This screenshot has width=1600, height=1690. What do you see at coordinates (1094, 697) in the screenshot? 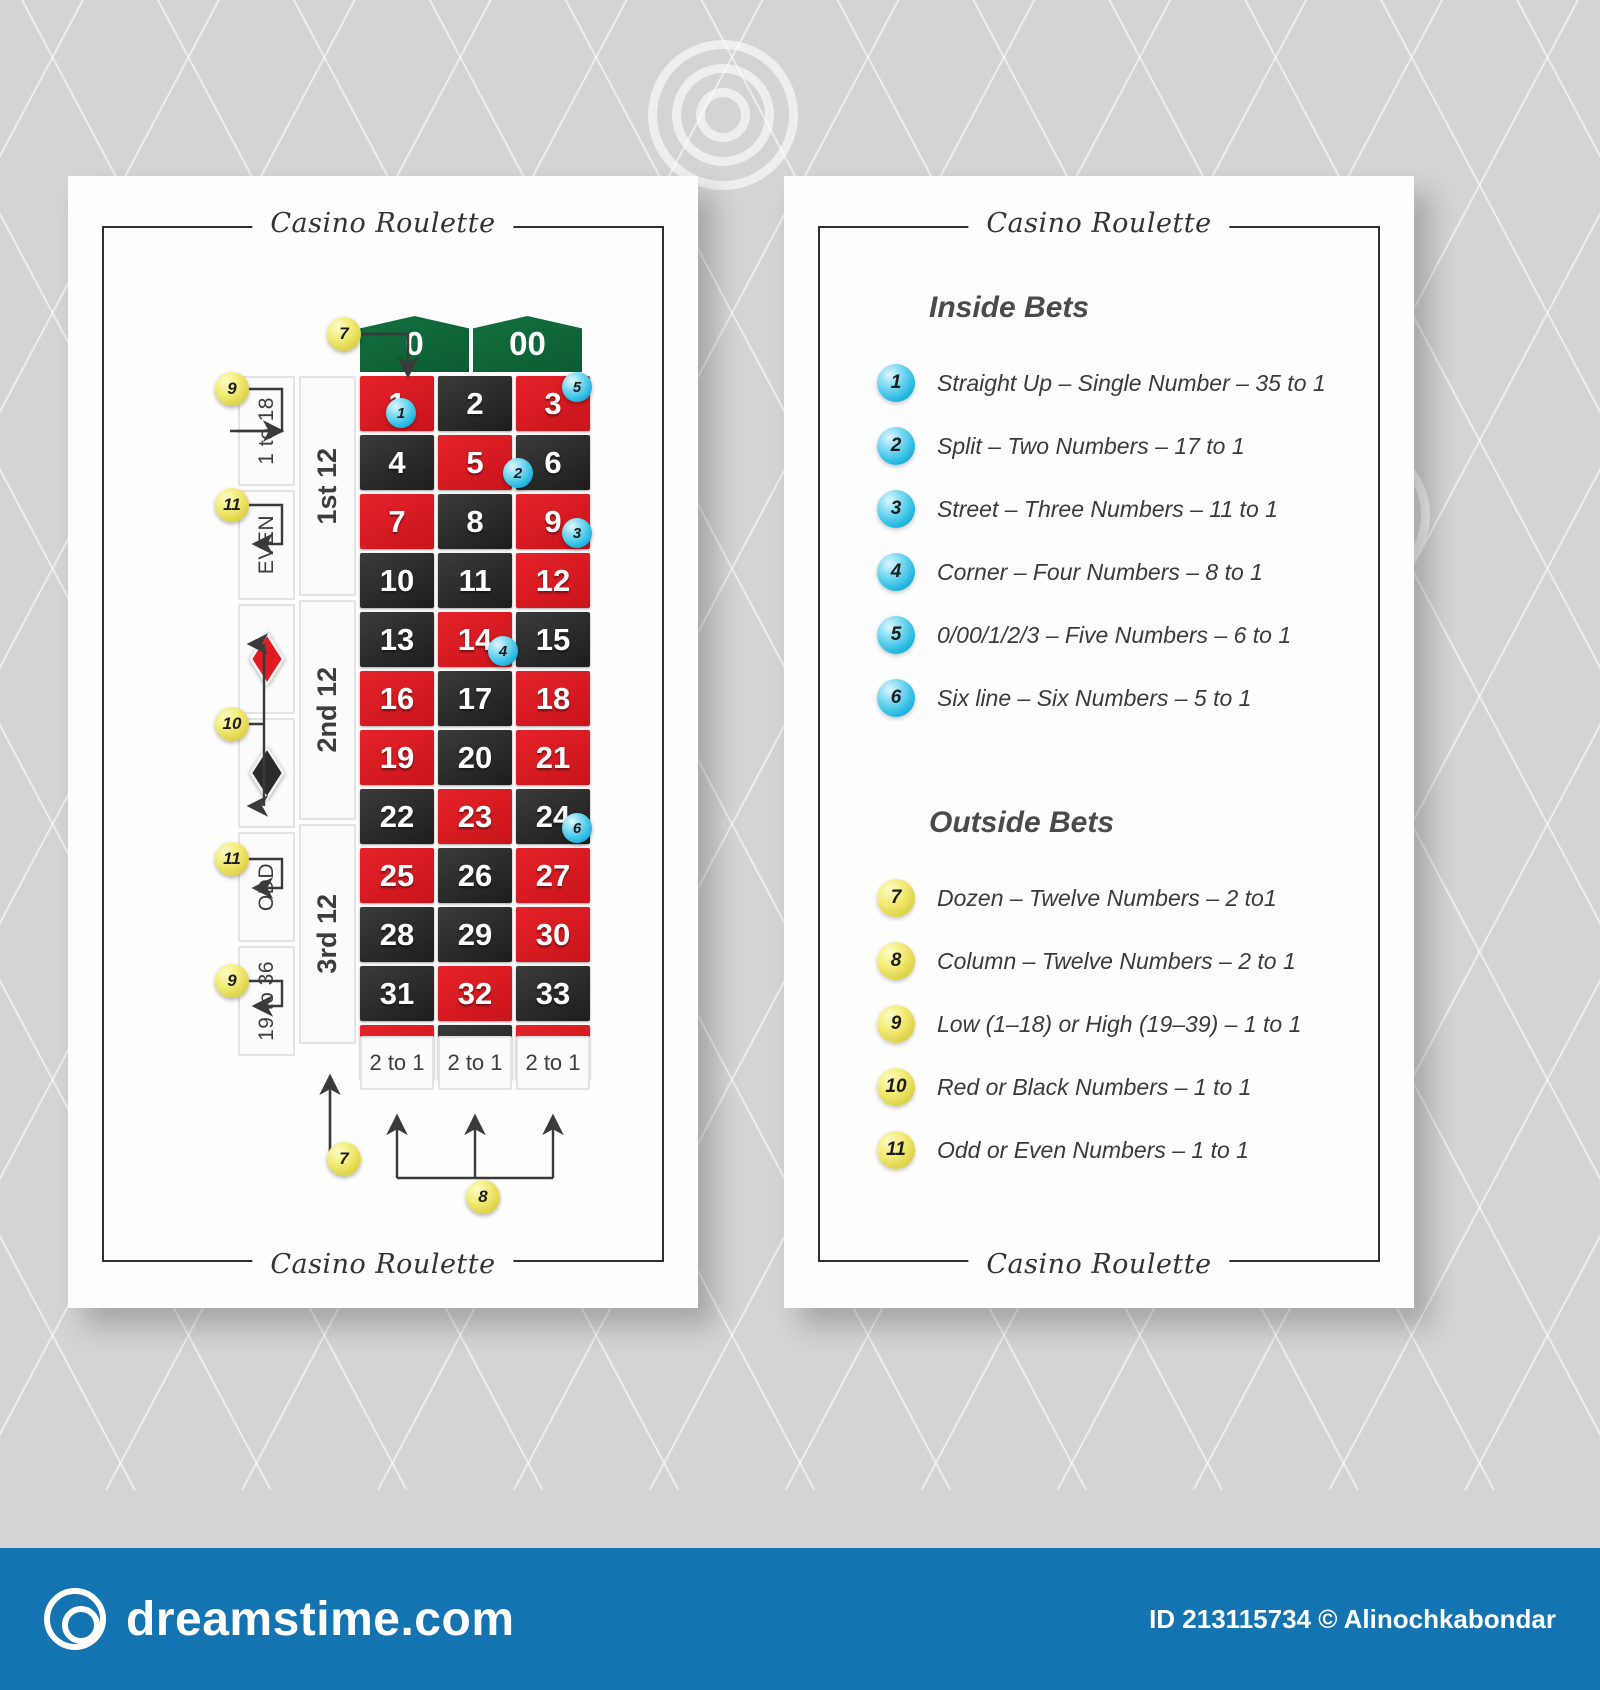
I see `legend-text-6: Six line – Six Numbers – 5 to 1` at bounding box center [1094, 697].